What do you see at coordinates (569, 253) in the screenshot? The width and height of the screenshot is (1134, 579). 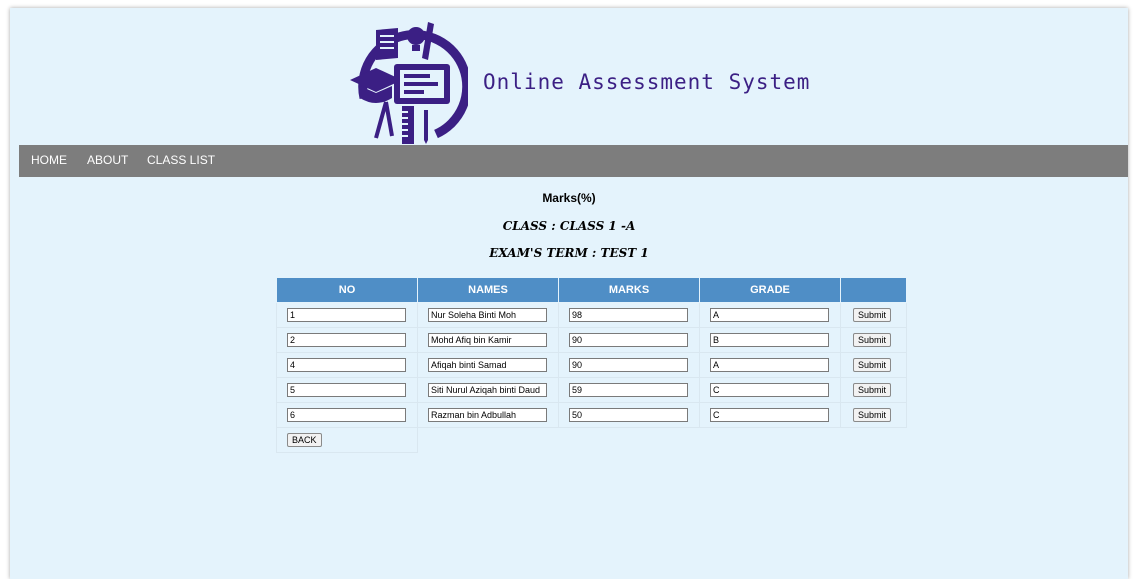 I see `exam-term-heading: EXAM'S TERM : TEST 1` at bounding box center [569, 253].